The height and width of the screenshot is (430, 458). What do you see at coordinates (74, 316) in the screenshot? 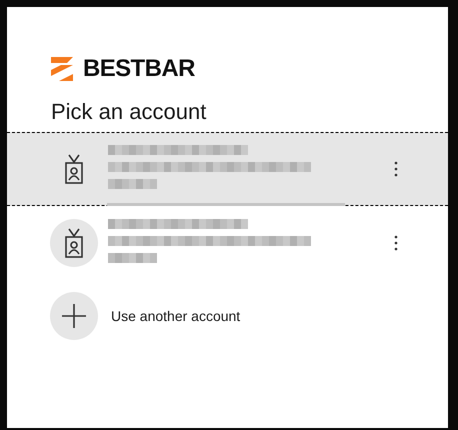
I see `add-icon` at bounding box center [74, 316].